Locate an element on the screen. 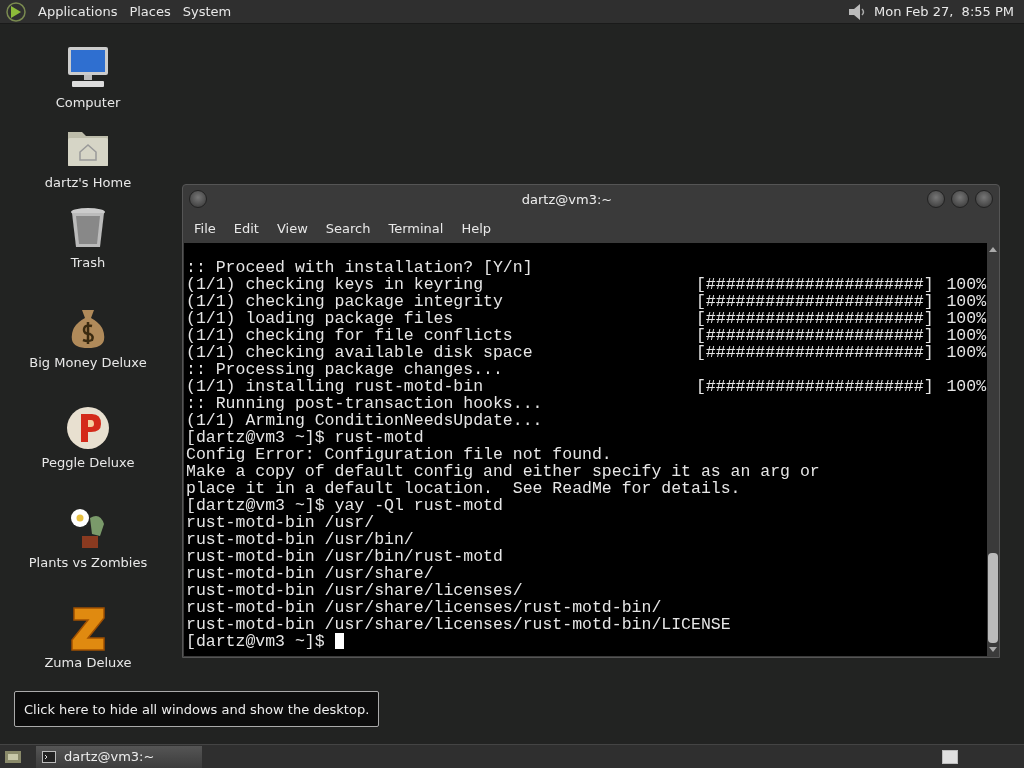 The image size is (1024, 768). terminal-line: rust-motd-bin /usr/ is located at coordinates (280, 522).